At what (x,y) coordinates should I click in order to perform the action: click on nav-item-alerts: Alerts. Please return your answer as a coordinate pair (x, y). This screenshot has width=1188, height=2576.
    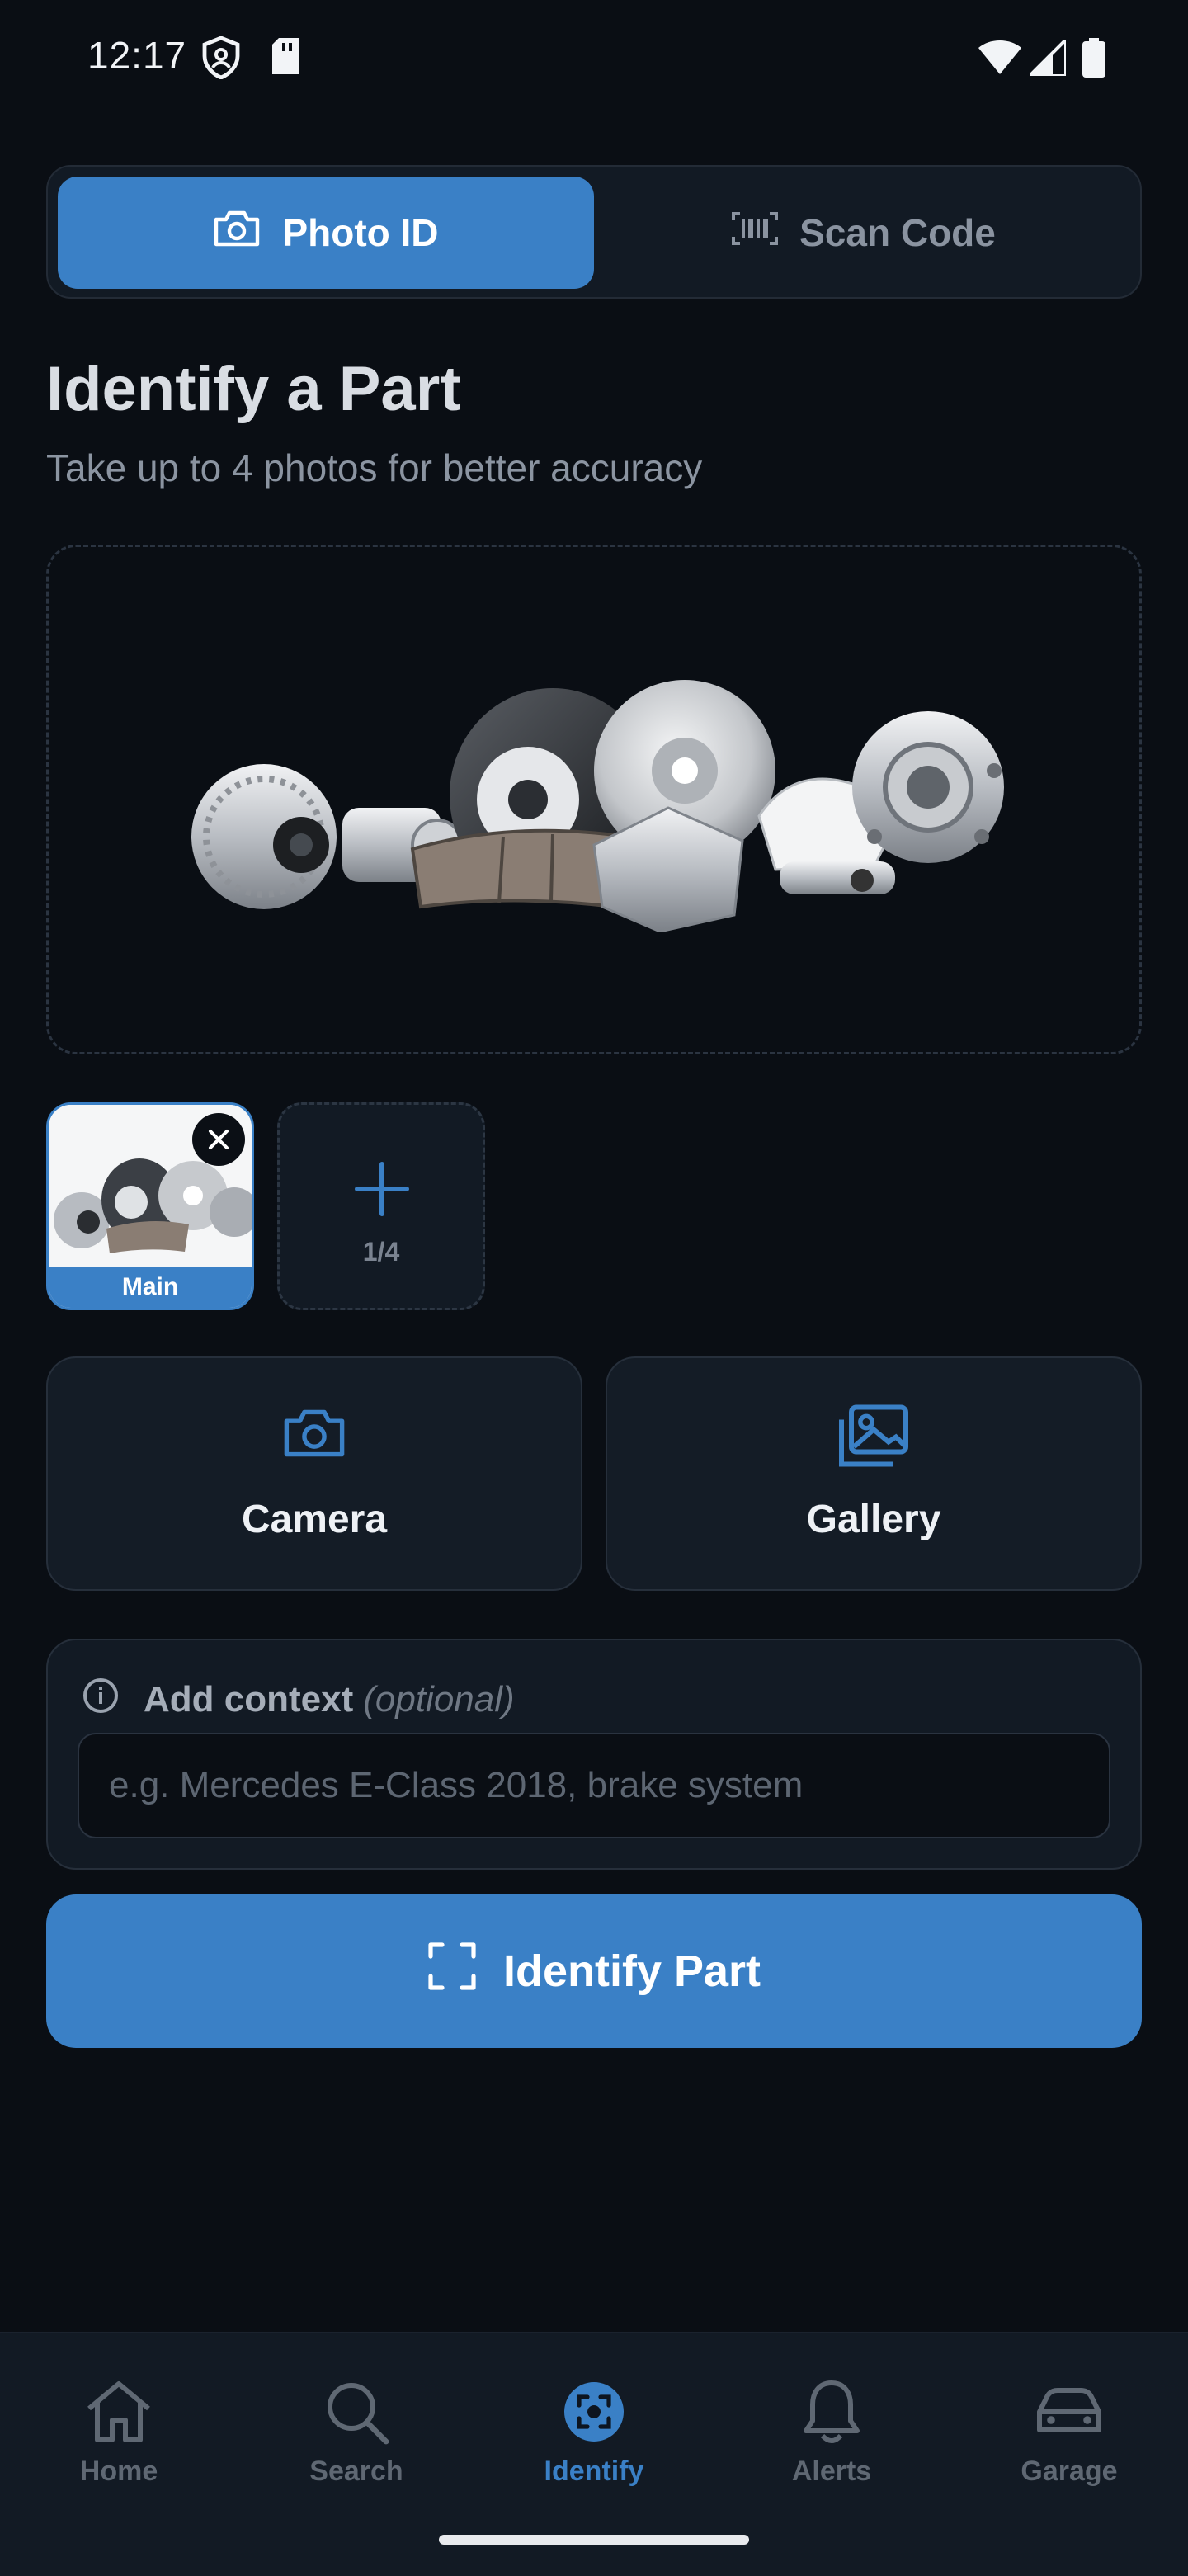
    Looking at the image, I should click on (831, 2431).